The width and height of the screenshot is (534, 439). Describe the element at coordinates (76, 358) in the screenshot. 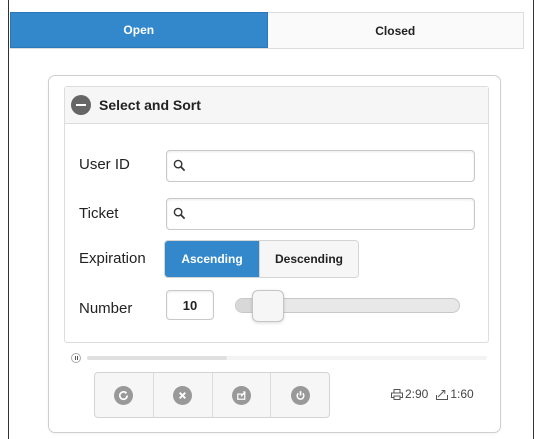

I see `pause-icon` at that location.